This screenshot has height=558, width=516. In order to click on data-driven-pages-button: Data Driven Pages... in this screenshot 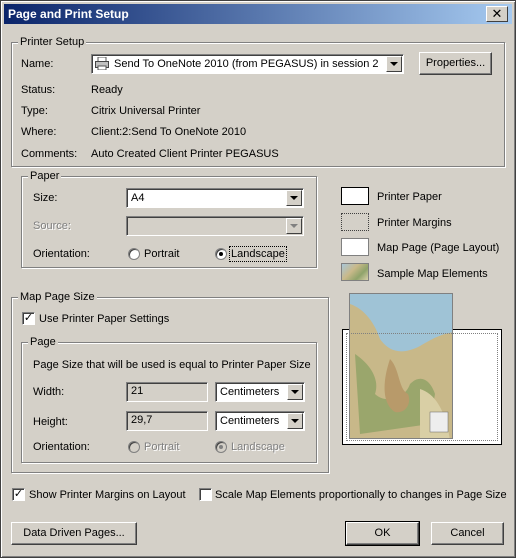, I will do `click(74, 533)`.